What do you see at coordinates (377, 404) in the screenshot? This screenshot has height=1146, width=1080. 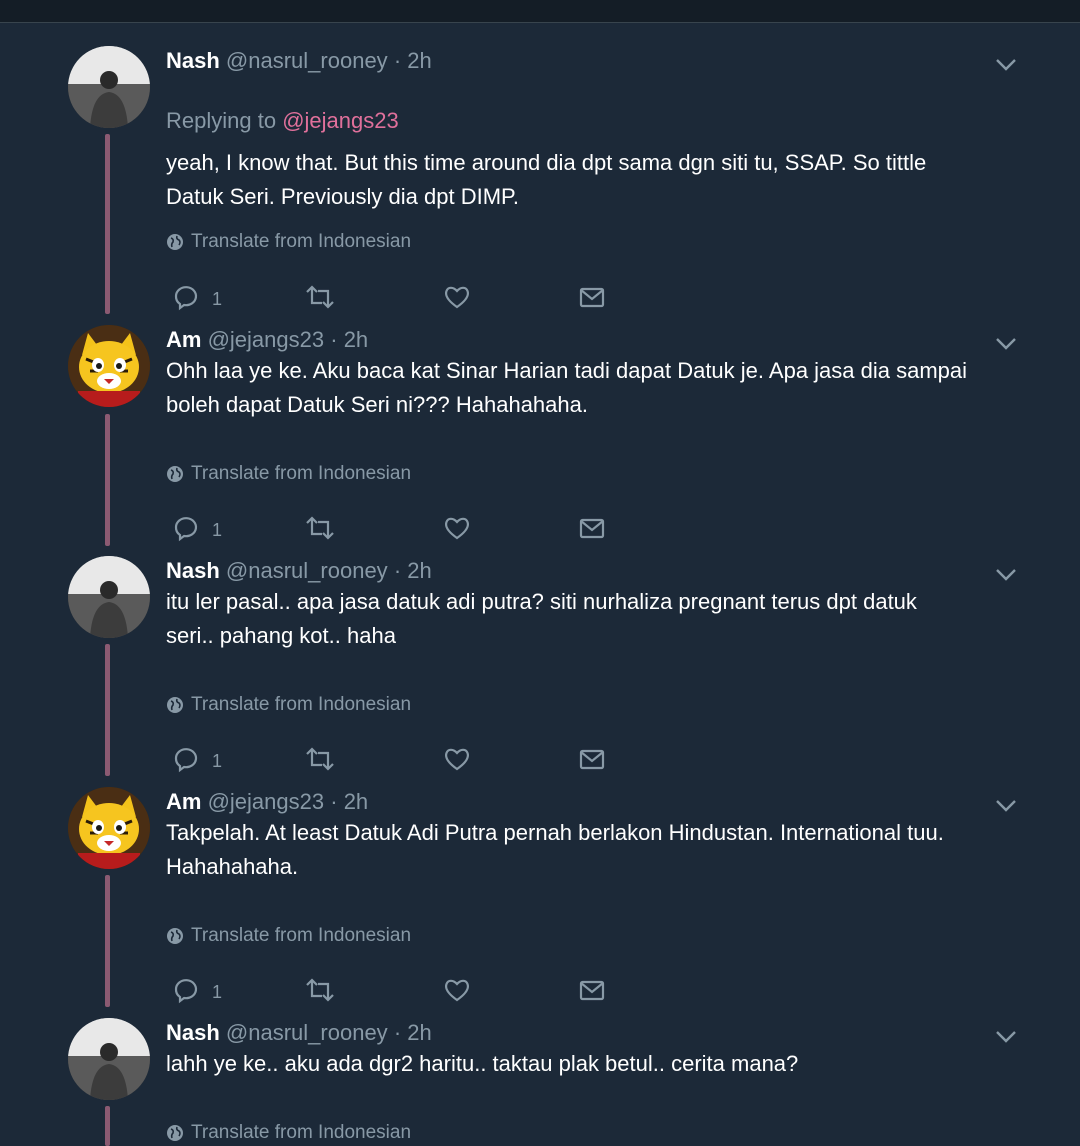 I see `tweet-text-line: boleh dapat Datuk Seri ni??? Hahahahaha.` at bounding box center [377, 404].